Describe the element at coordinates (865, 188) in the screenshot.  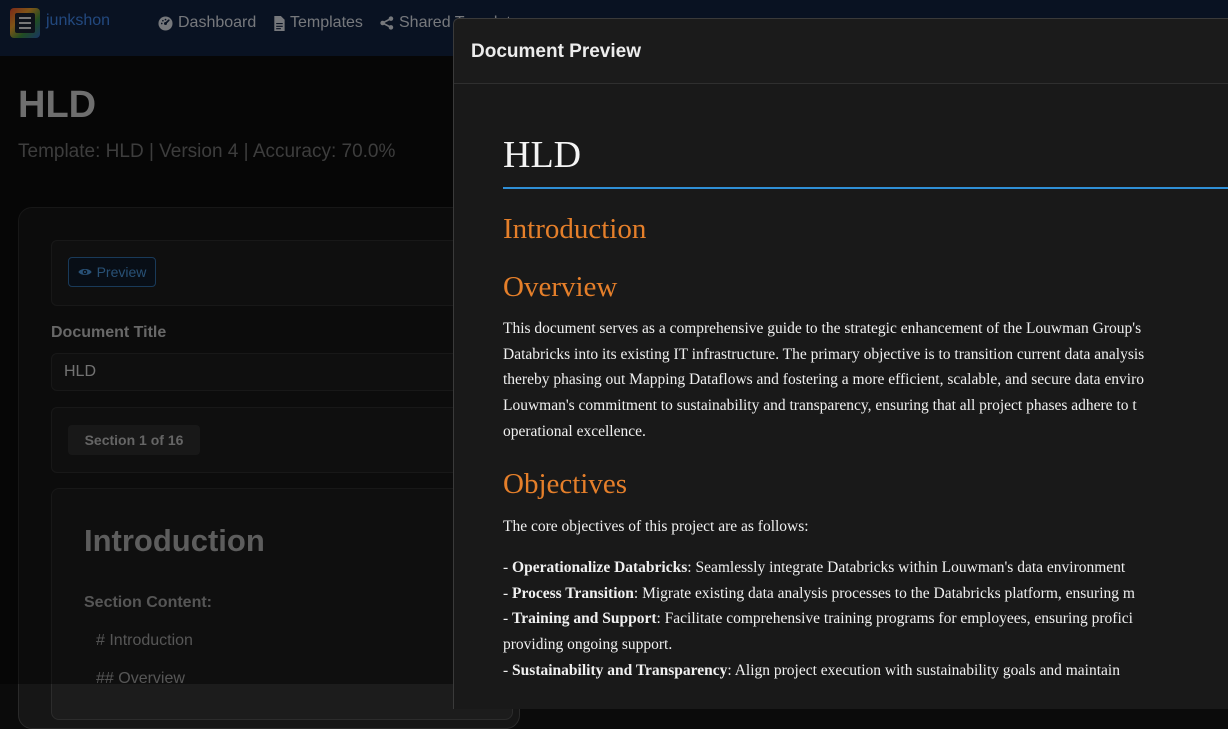
I see `title-divider` at that location.